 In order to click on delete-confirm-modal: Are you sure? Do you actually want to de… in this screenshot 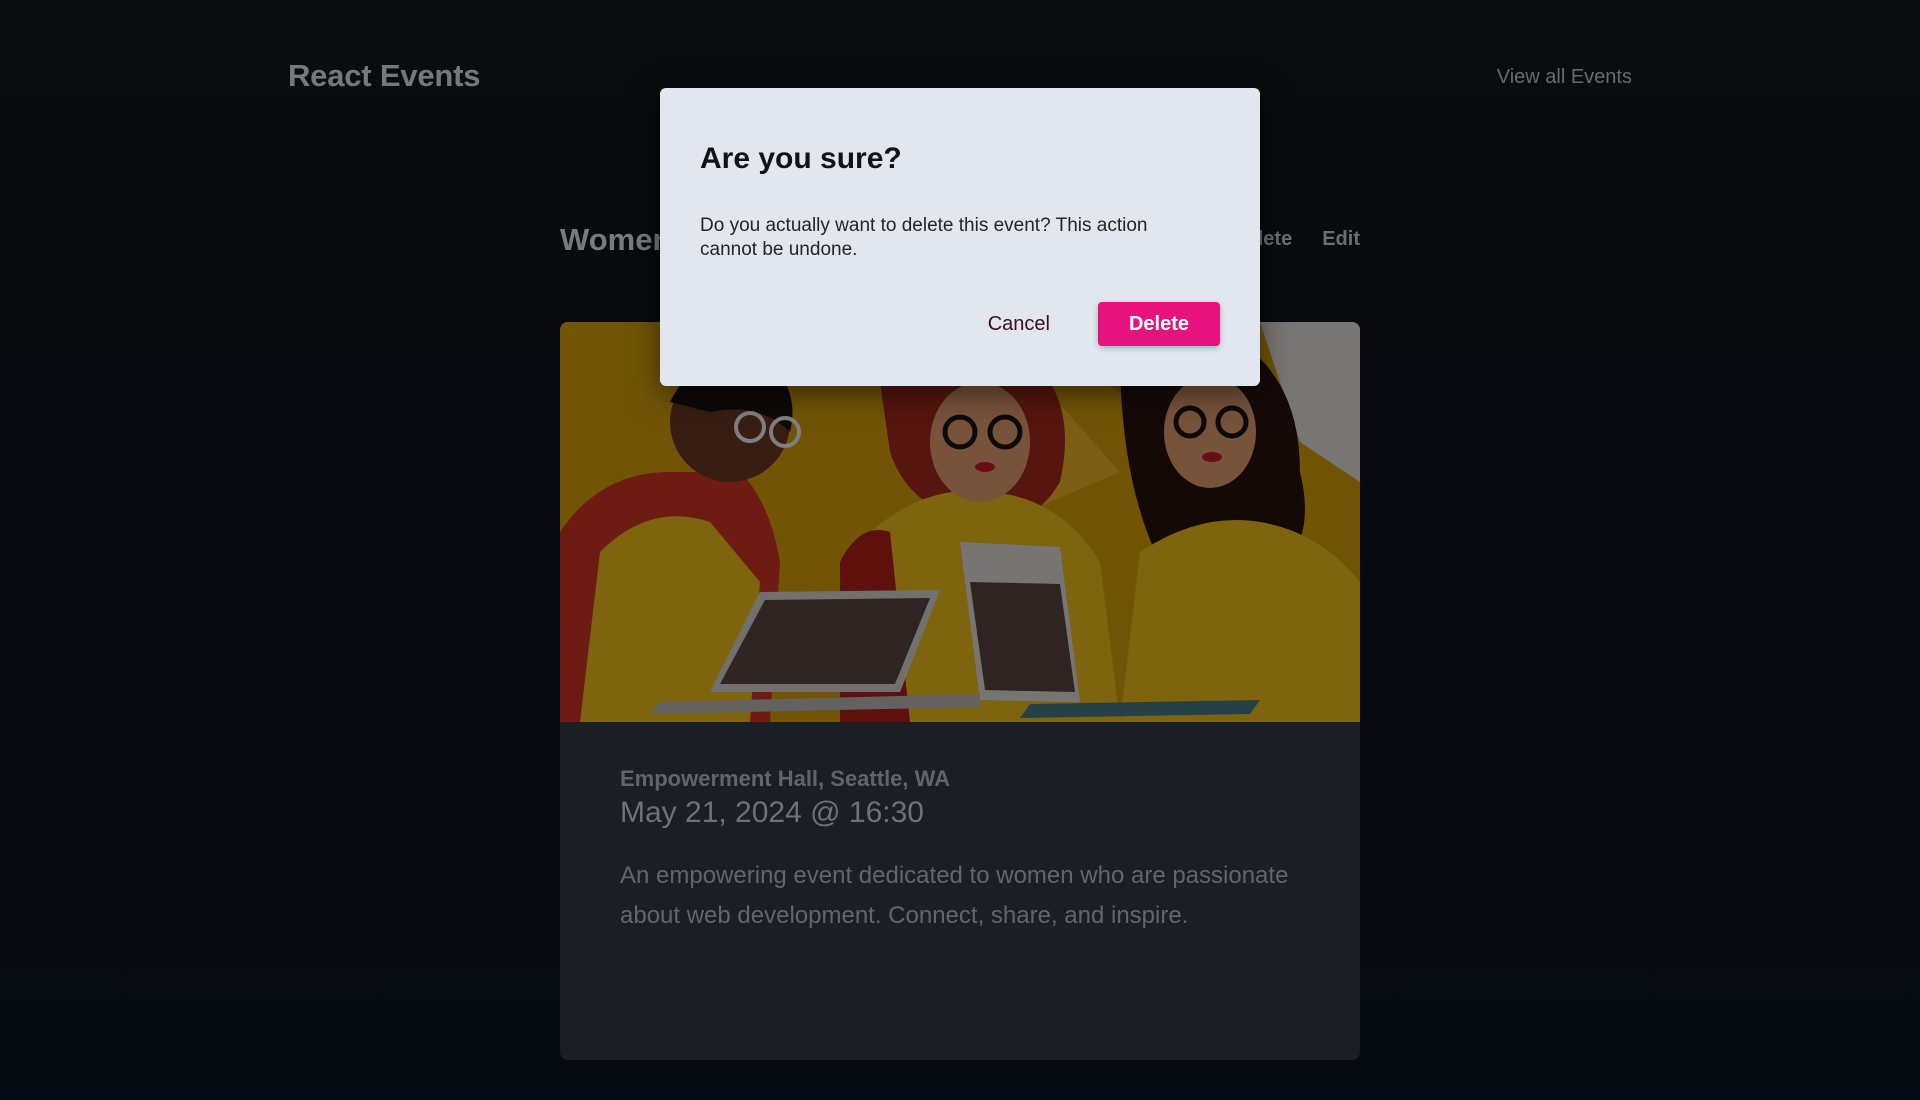, I will do `click(960, 237)`.